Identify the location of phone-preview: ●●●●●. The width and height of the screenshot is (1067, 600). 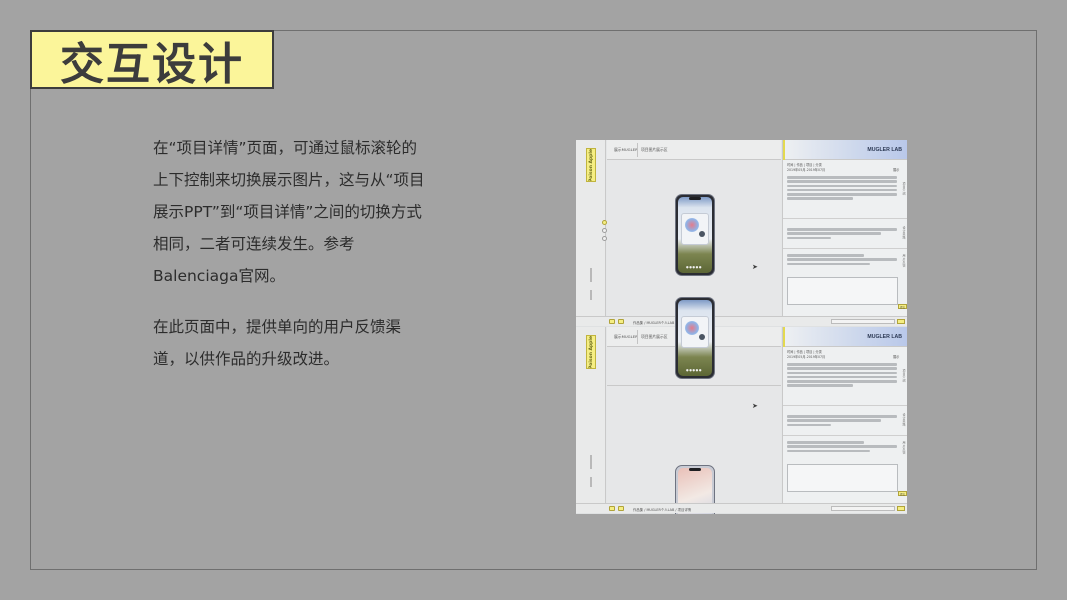
(695, 235).